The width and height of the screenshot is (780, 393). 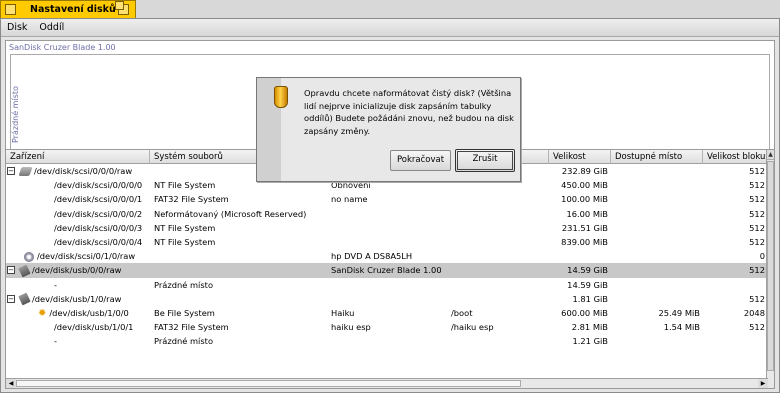 What do you see at coordinates (580, 256) in the screenshot?
I see `size` at bounding box center [580, 256].